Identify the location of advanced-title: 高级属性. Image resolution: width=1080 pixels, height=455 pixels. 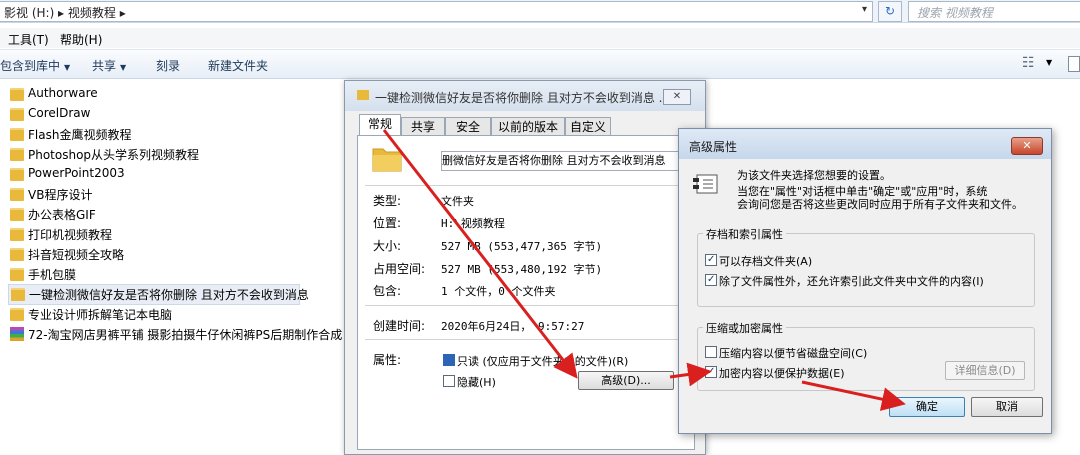
(713, 147).